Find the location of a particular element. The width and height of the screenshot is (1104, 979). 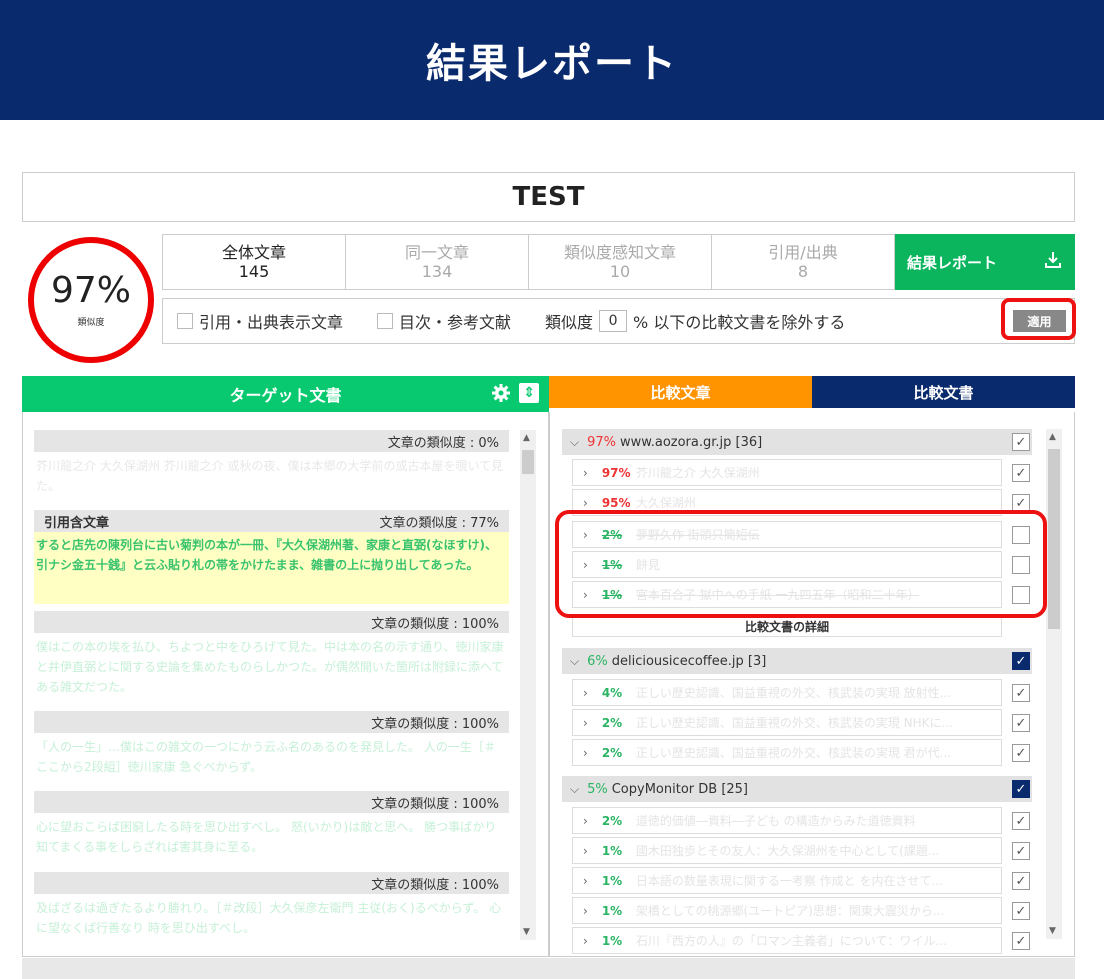

stat-label: 引用/出典 is located at coordinates (803, 252).